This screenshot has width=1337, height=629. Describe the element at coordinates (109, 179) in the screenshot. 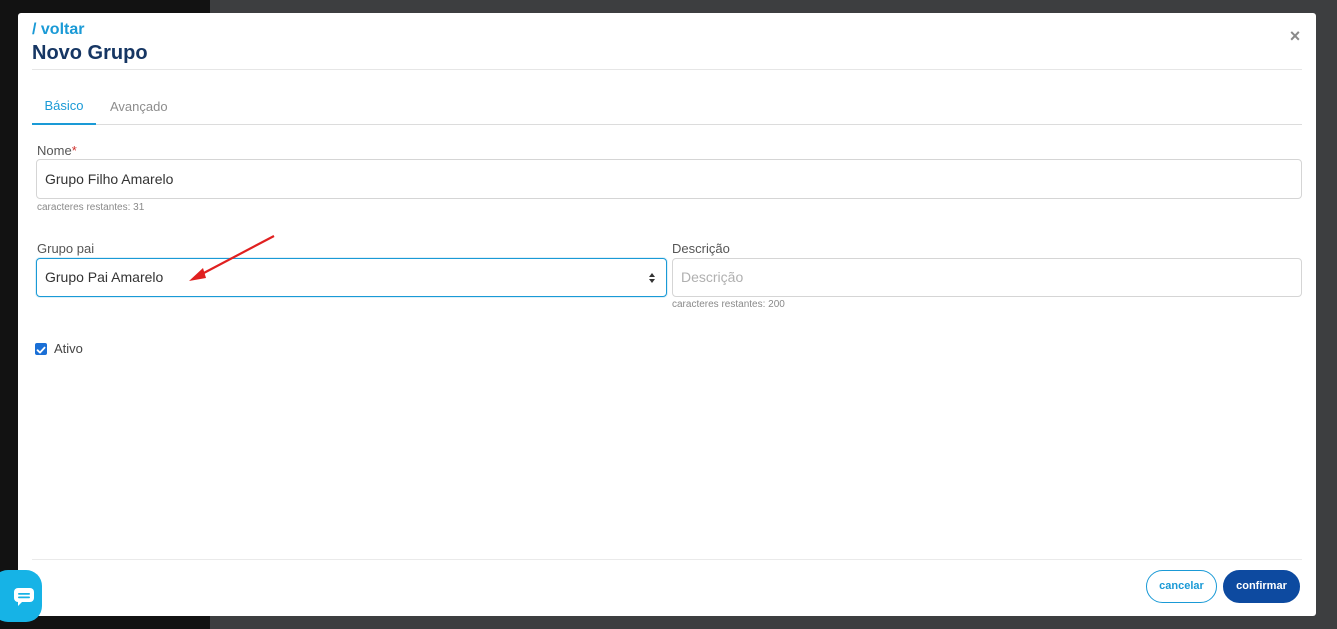

I see `nome-input-value: Grupo Filho Amarelo` at that location.